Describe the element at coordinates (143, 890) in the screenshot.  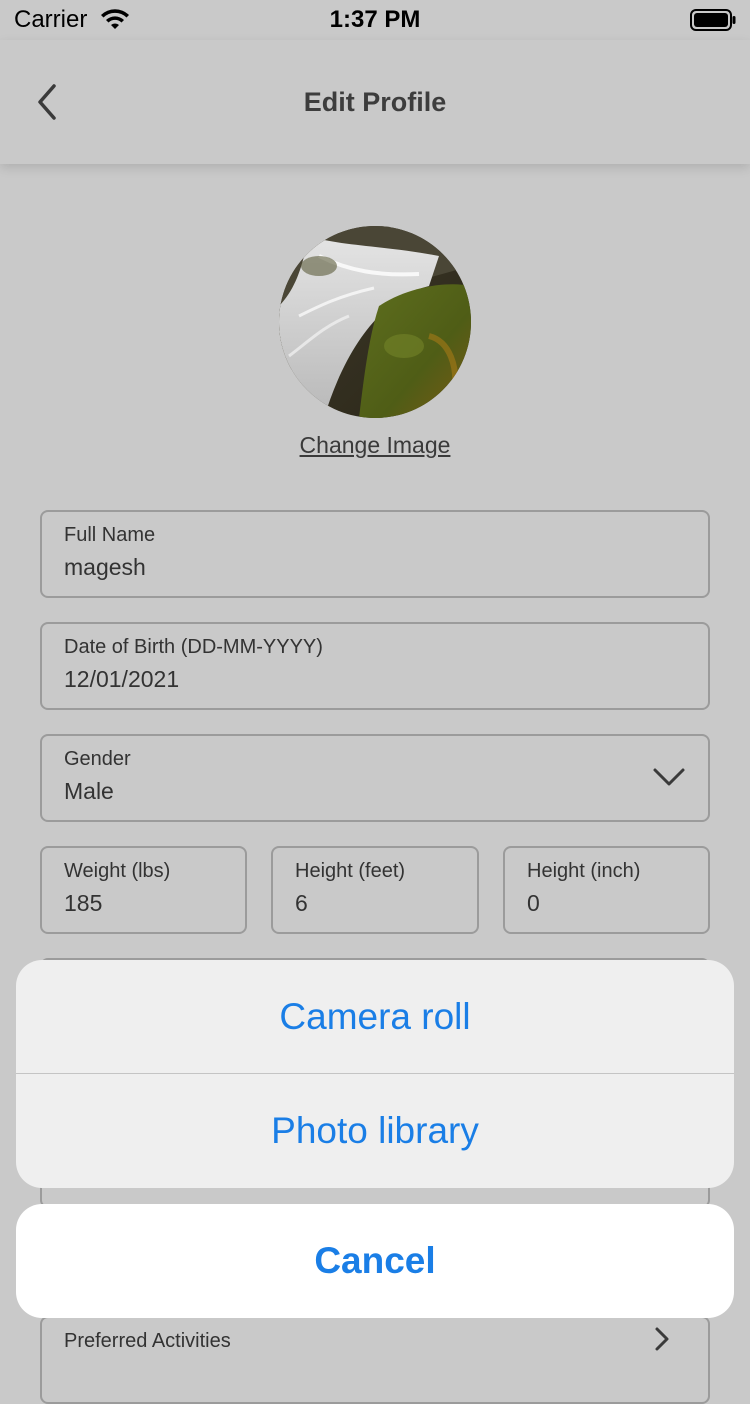
I see `weight-field: Weight (lbs) 185` at that location.